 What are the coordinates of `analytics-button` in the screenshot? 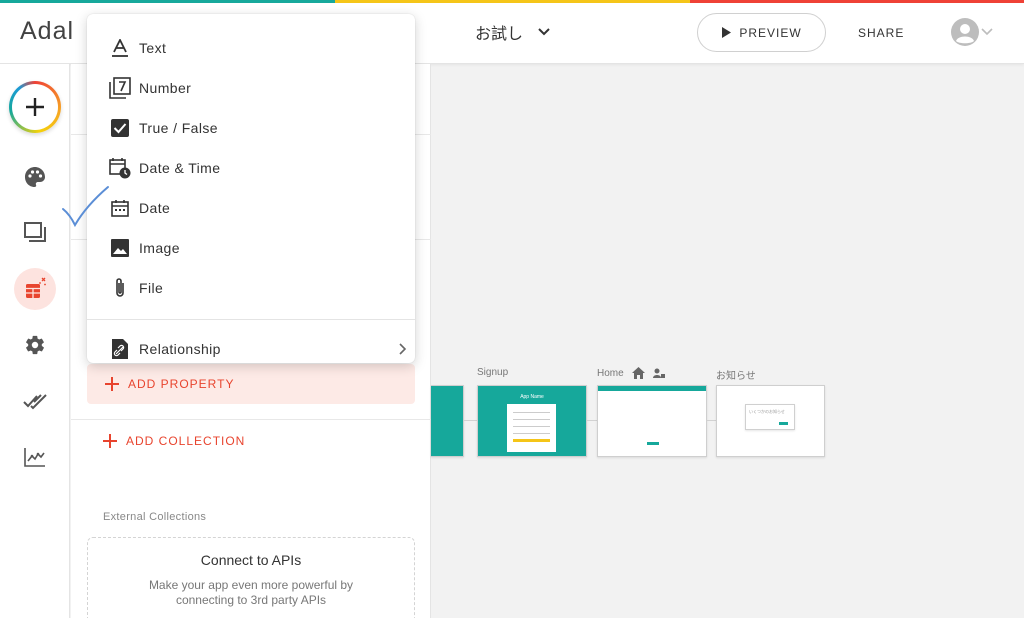 It's located at (35, 457).